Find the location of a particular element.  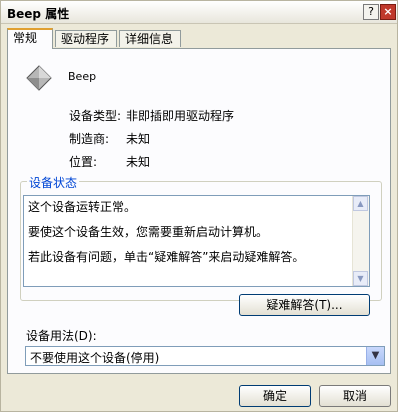

tab-details: 详细信息 is located at coordinates (150, 38).